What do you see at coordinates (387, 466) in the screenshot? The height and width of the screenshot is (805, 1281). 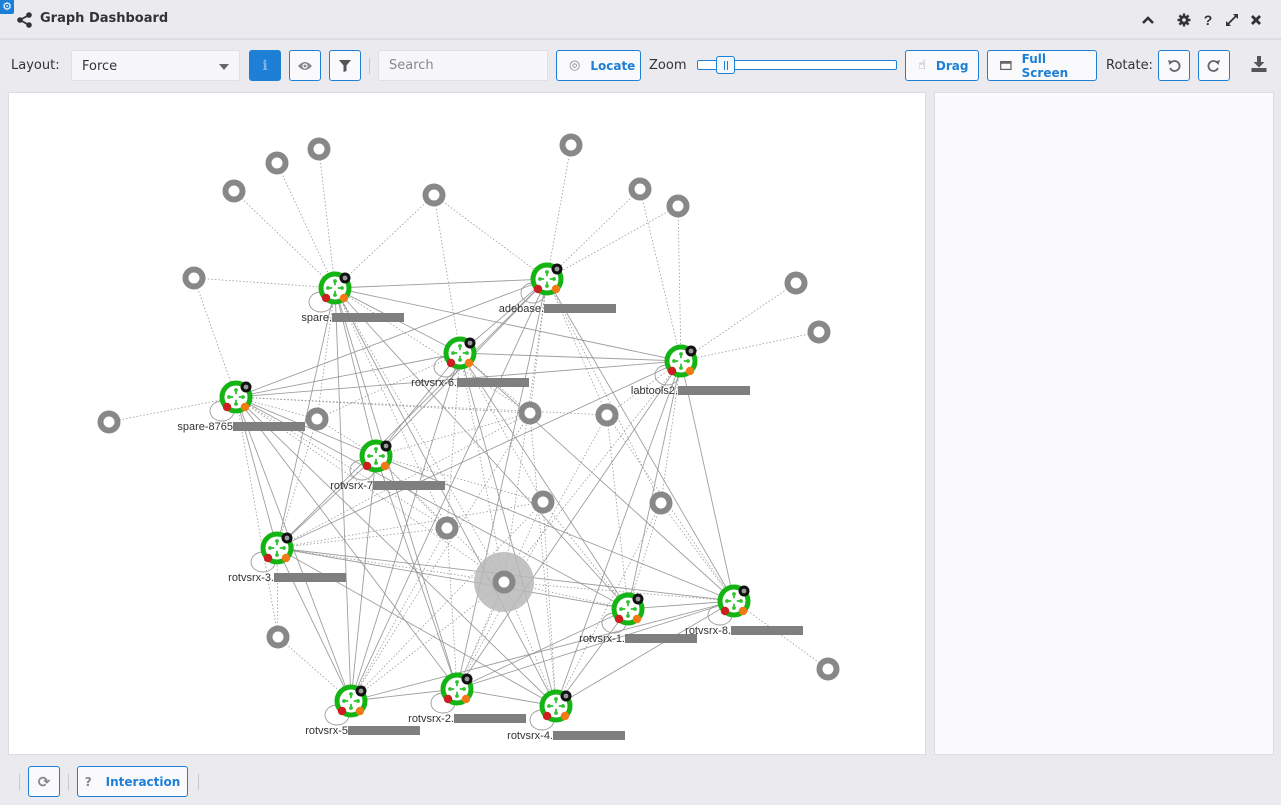 I see `router-node: rotvsrx-7` at bounding box center [387, 466].